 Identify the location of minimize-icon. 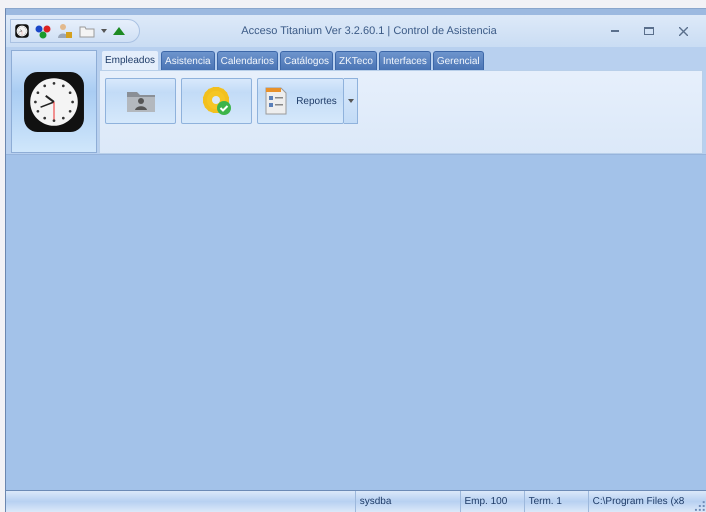
(615, 31).